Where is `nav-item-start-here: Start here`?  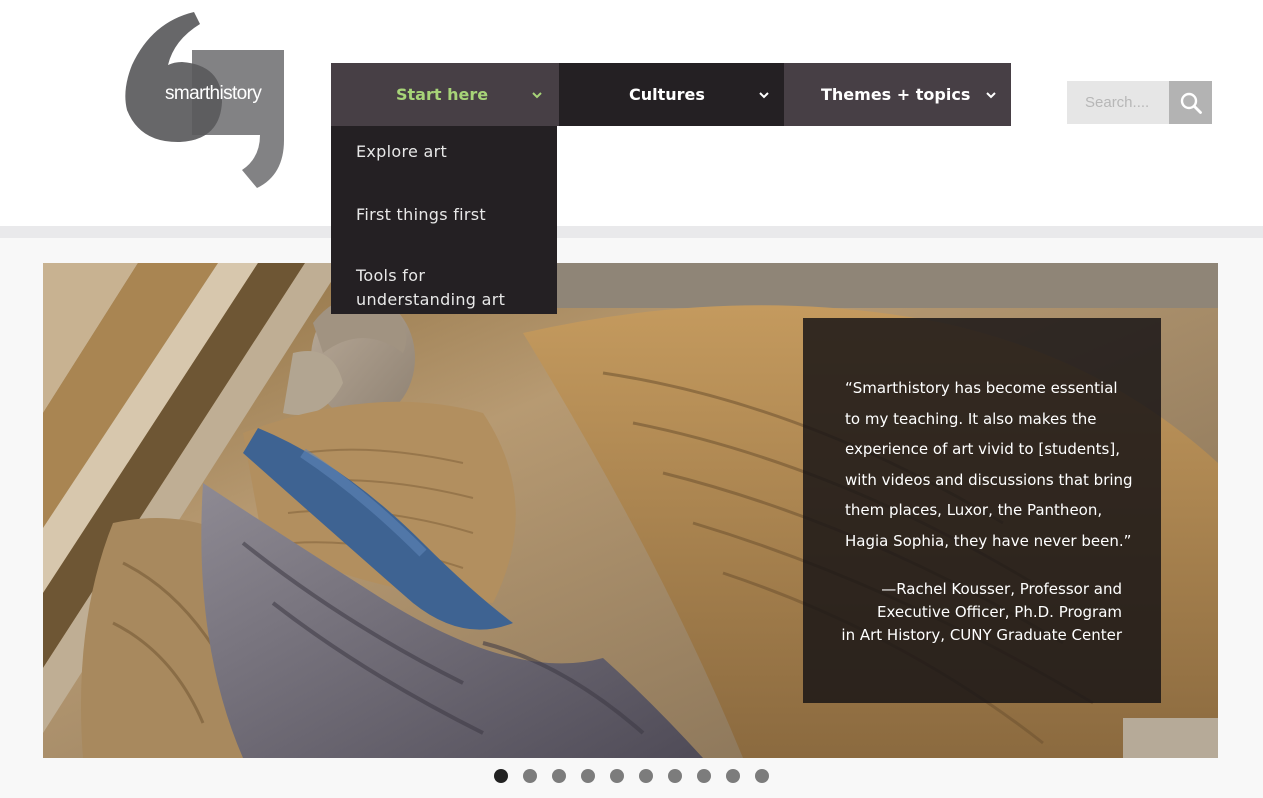 nav-item-start-here: Start here is located at coordinates (445, 94).